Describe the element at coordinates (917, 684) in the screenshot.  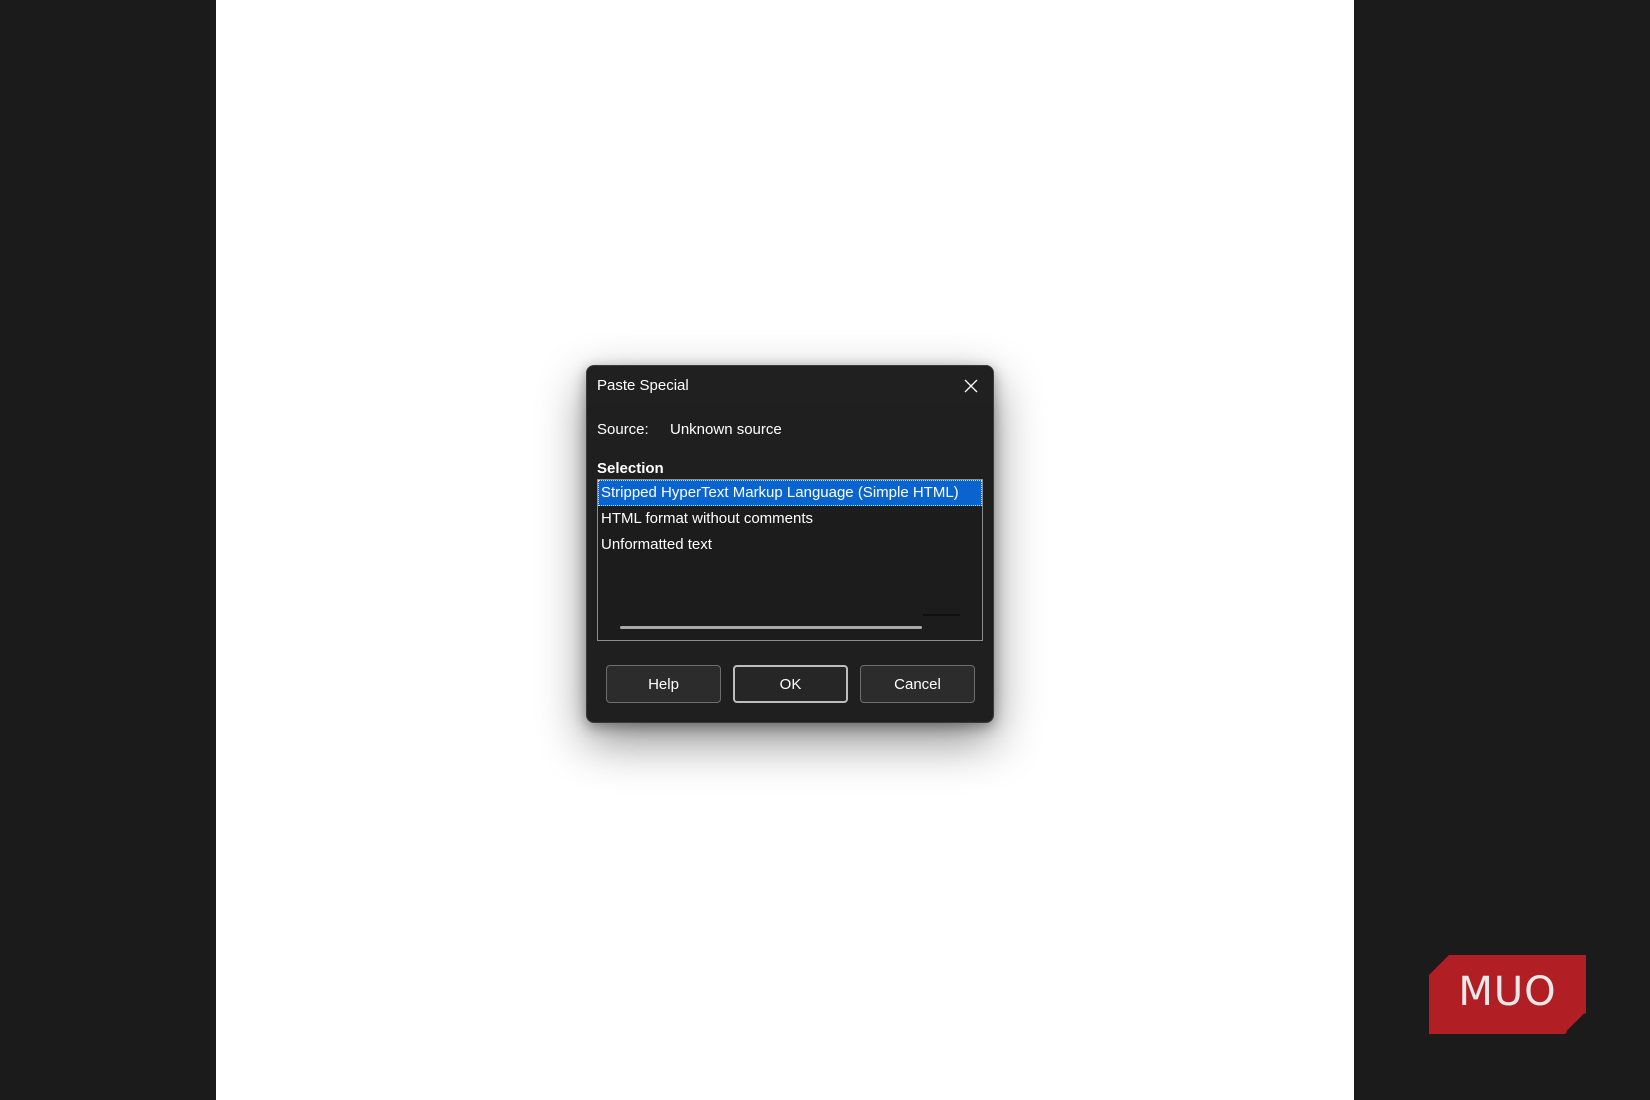
I see `cancel-button: Cancel` at that location.